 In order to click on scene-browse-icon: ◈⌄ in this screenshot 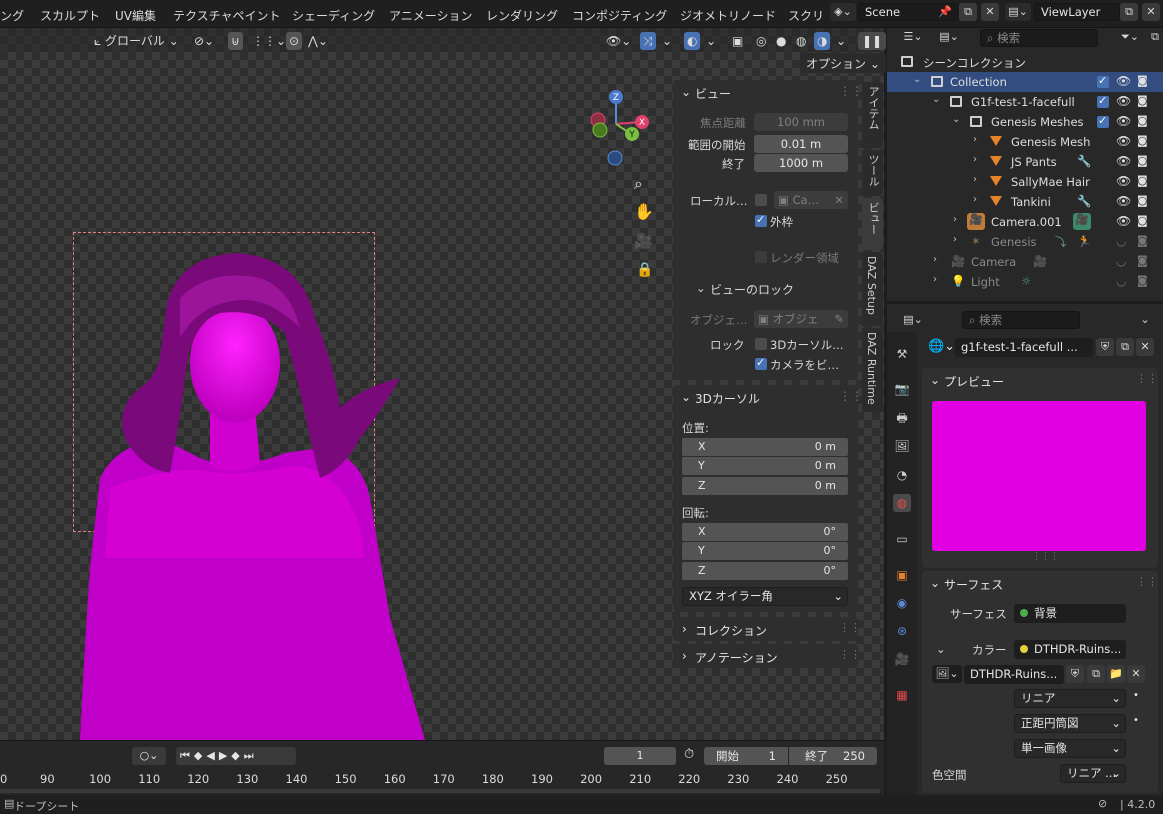, I will do `click(843, 12)`.